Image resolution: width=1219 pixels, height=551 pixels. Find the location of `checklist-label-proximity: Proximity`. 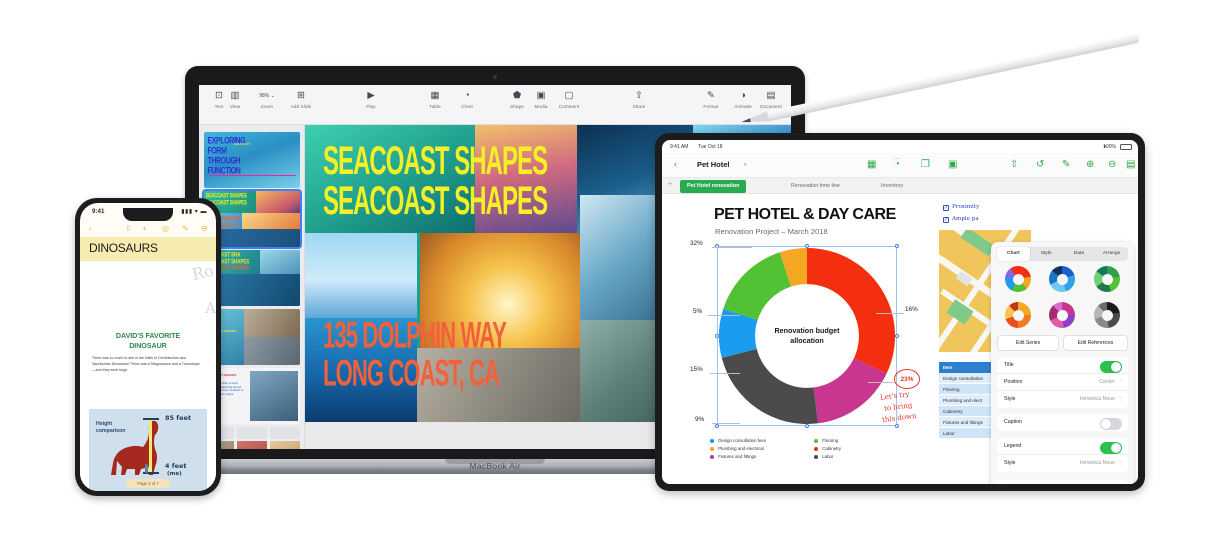

checklist-label-proximity: Proximity is located at coordinates (966, 207).